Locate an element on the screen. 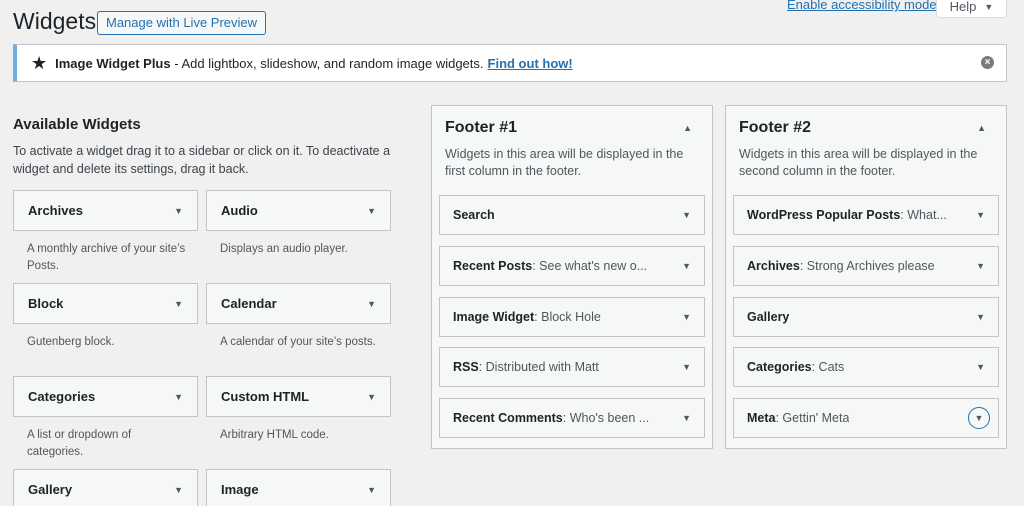  widget-description: Arbitrary HTML code. is located at coordinates (274, 435).